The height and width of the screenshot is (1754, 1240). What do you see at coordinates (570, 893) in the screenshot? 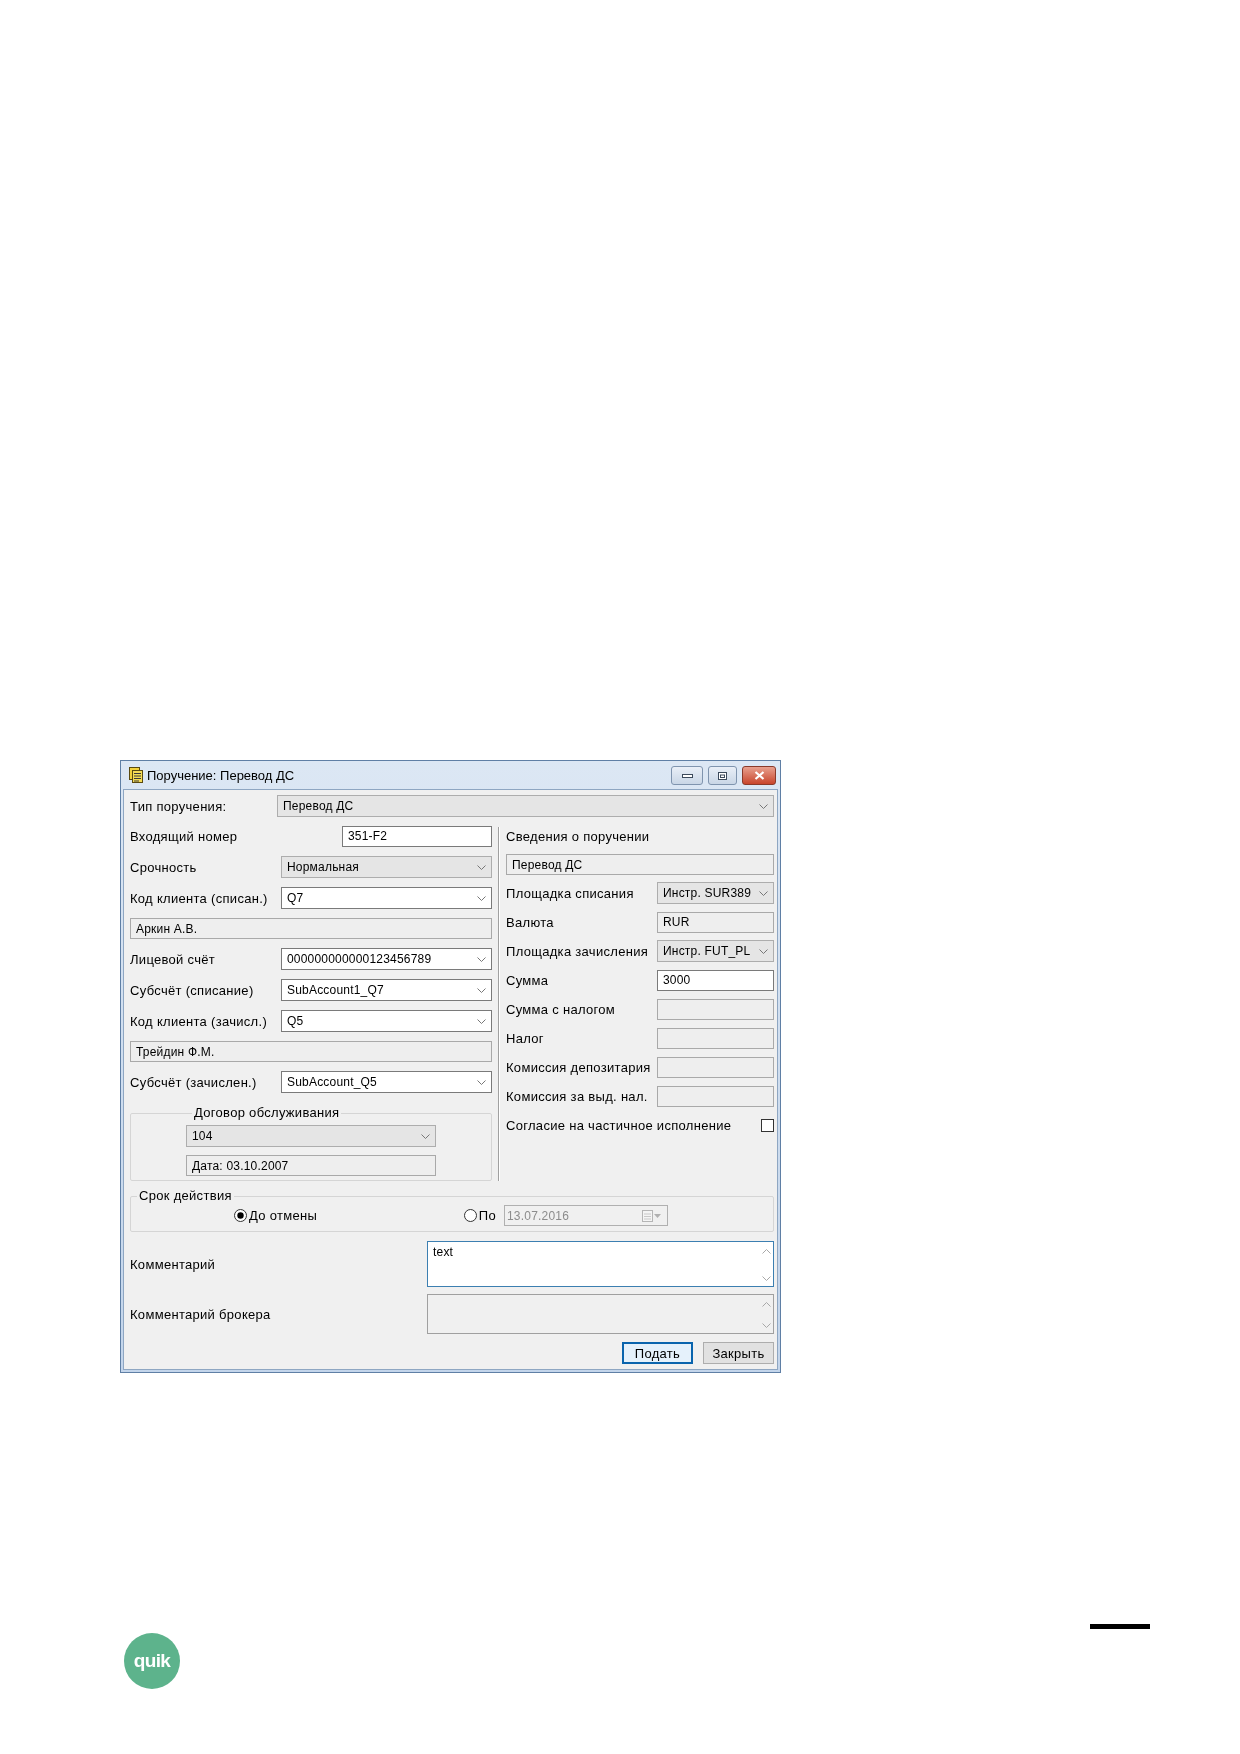
I see `field-label: Площадка списания` at bounding box center [570, 893].